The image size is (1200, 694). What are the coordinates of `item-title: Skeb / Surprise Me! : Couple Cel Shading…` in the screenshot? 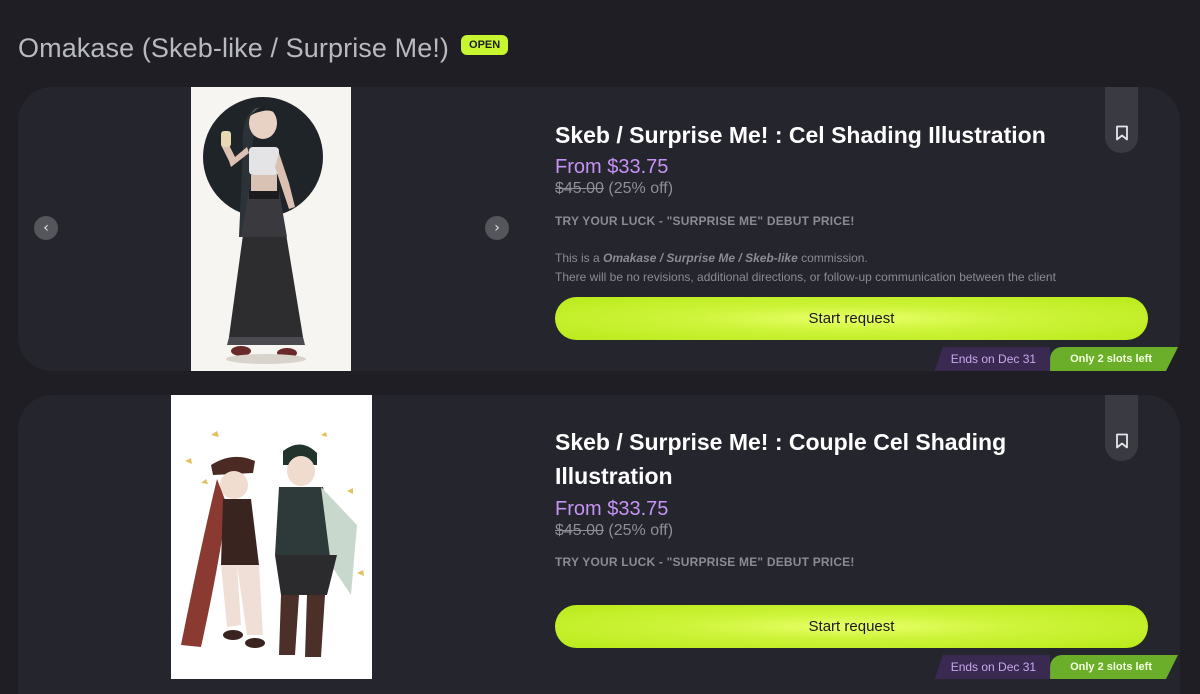 It's located at (815, 459).